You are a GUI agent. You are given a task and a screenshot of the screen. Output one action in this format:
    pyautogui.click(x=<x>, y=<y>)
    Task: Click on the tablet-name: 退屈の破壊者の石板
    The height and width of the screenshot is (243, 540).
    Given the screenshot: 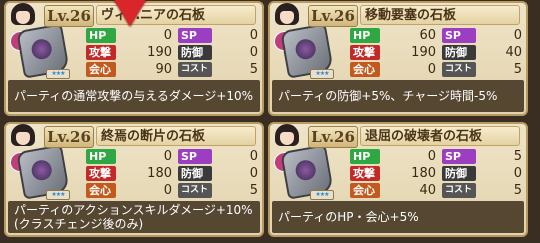 What is the action you would take?
    pyautogui.click(x=440, y=136)
    